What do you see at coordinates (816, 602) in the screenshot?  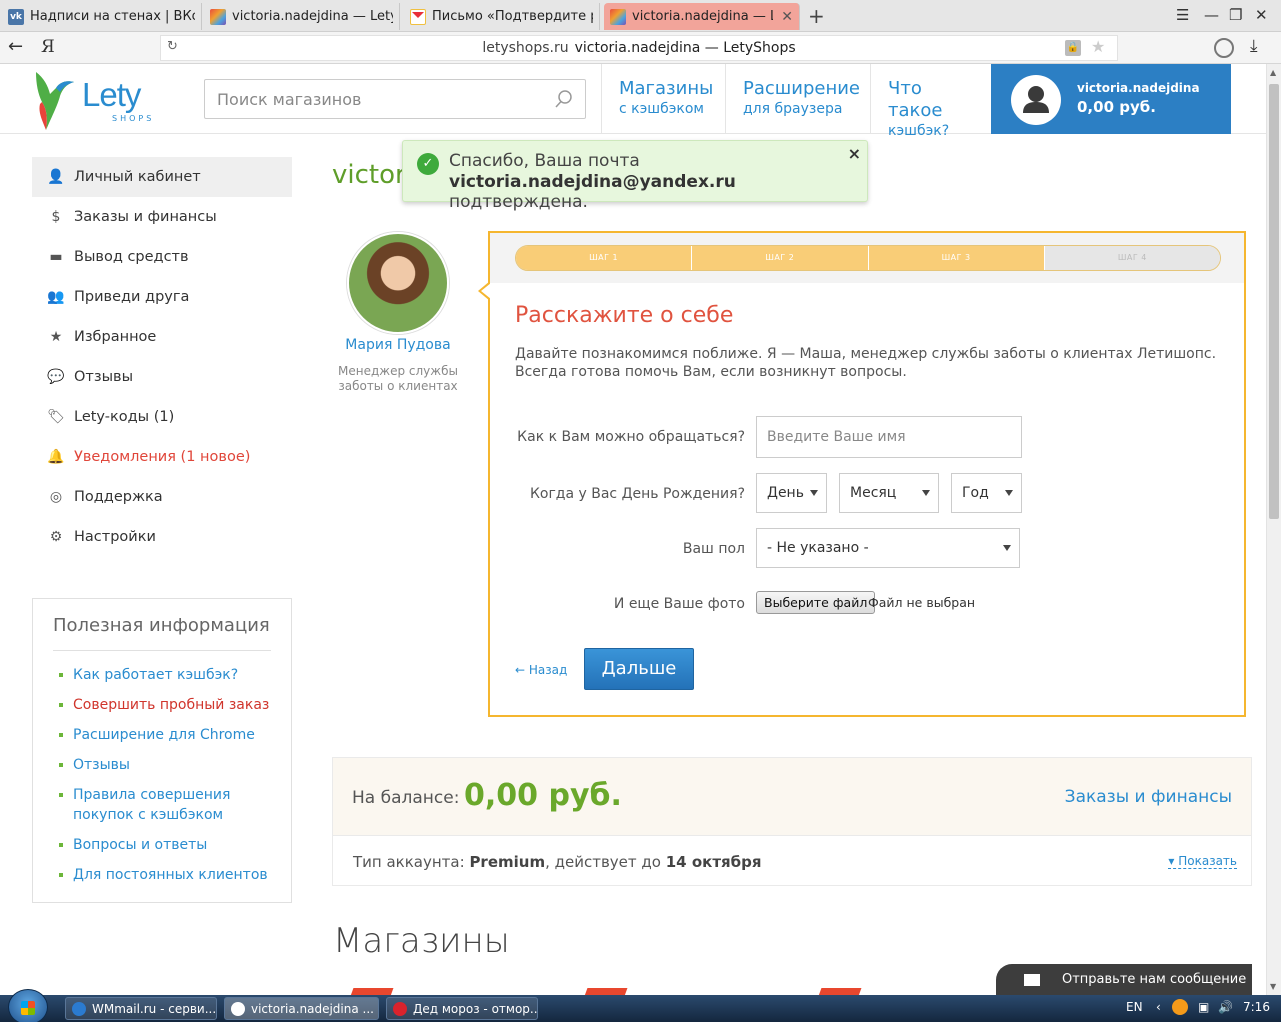 I see `choose-file-button: Выберите файл` at bounding box center [816, 602].